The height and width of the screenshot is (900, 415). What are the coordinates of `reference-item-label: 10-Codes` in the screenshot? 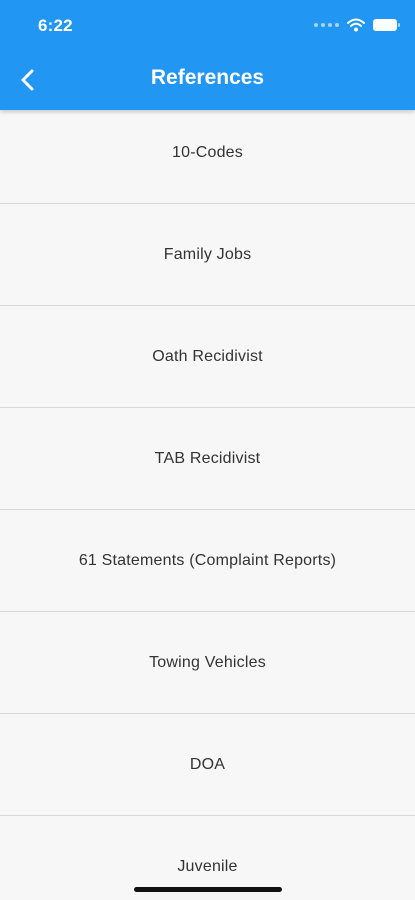 It's located at (207, 152).